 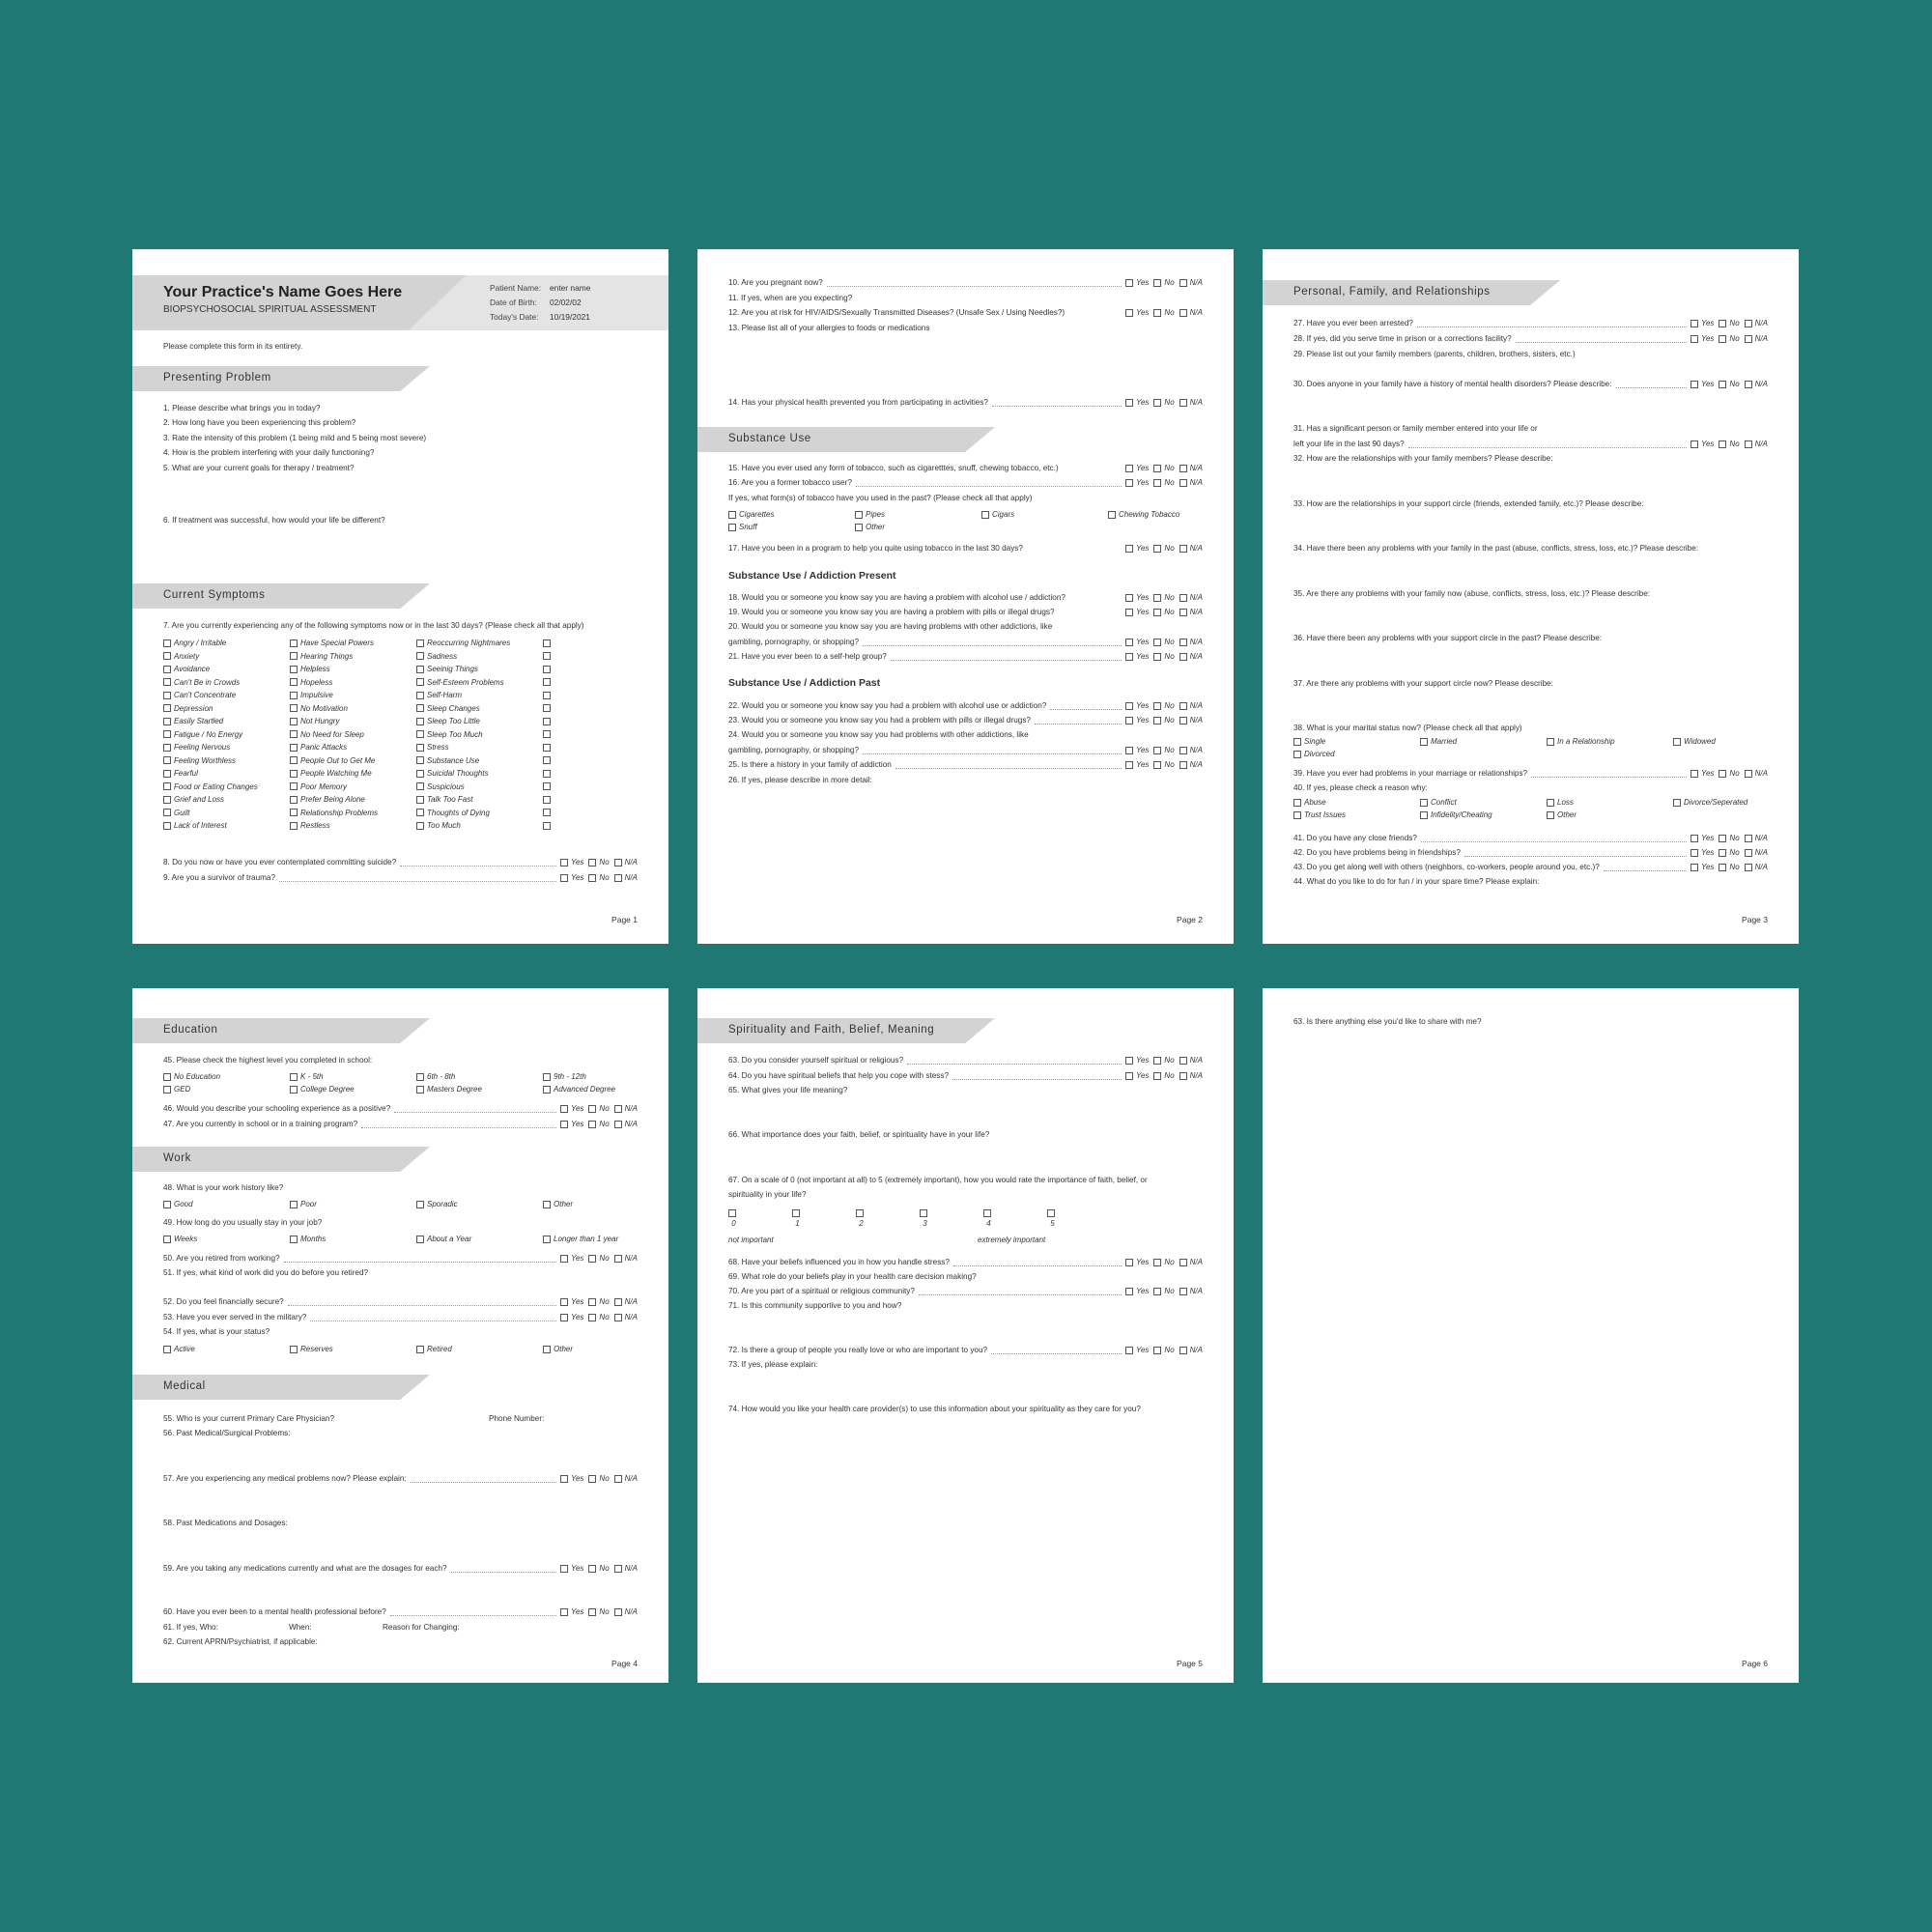 I want to click on symptom-option: Helpless, so click(x=353, y=669).